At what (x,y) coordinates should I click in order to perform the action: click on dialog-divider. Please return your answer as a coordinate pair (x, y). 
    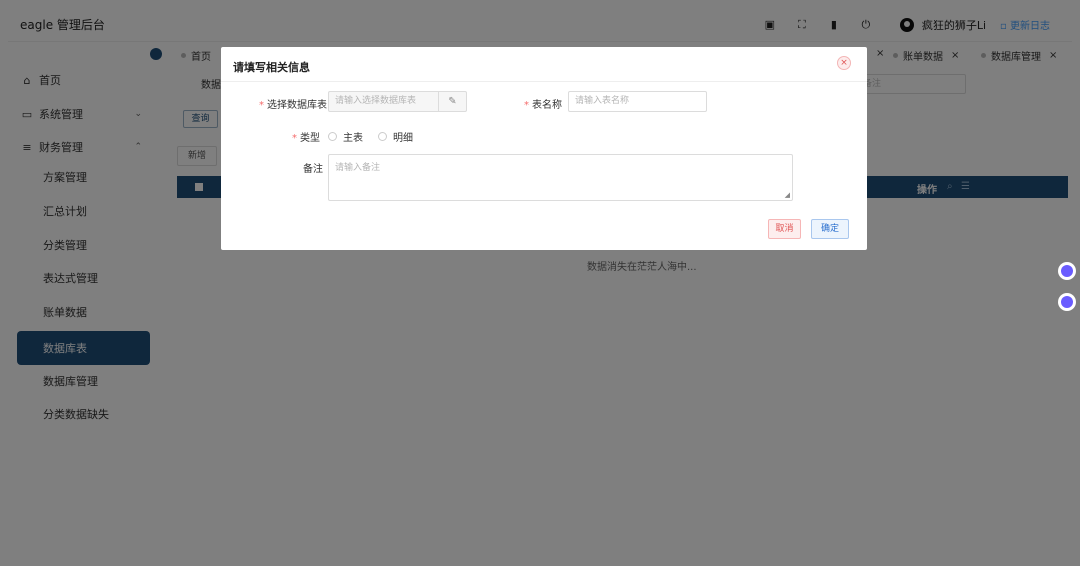
    Looking at the image, I should click on (544, 81).